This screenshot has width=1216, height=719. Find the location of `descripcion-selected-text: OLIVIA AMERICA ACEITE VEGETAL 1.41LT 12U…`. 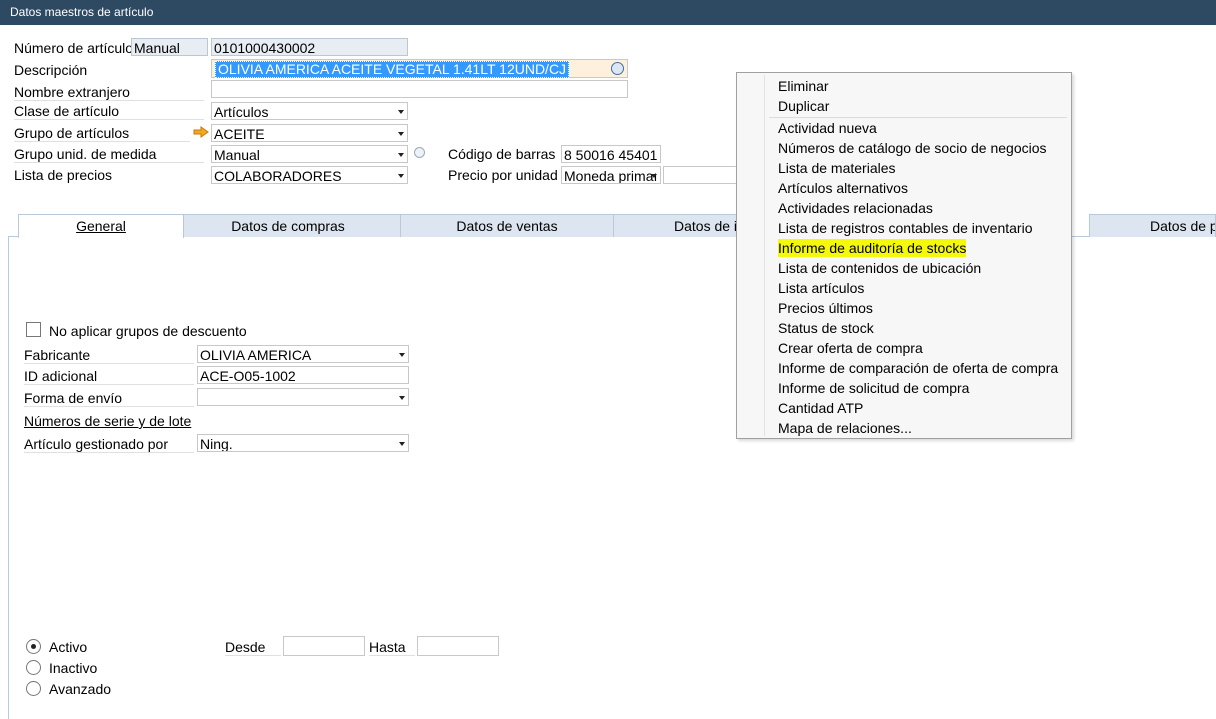

descripcion-selected-text: OLIVIA AMERICA ACEITE VEGETAL 1.41LT 12U… is located at coordinates (392, 69).